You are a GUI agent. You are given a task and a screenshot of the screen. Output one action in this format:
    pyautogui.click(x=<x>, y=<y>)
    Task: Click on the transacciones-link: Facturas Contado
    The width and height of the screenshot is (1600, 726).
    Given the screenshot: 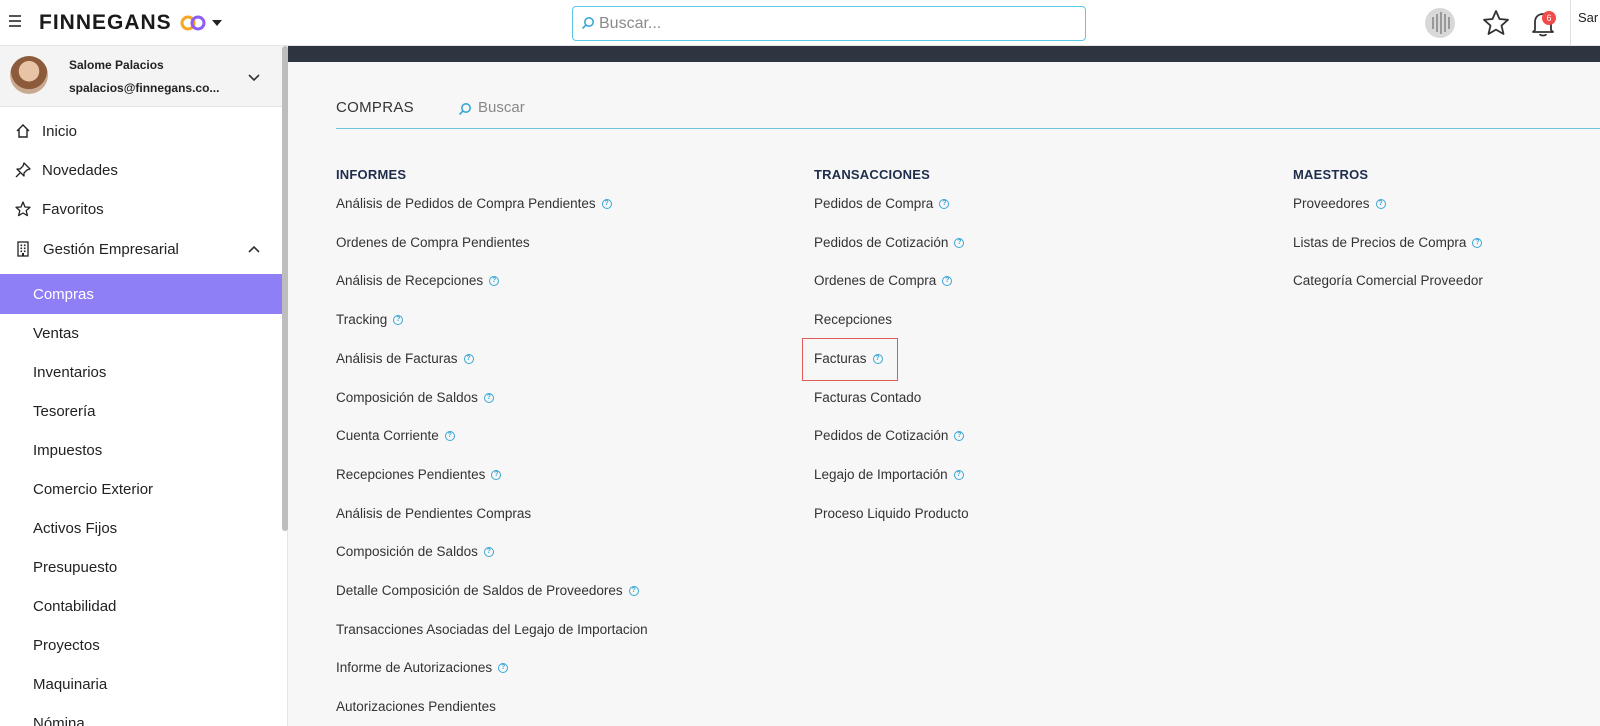 What is the action you would take?
    pyautogui.click(x=867, y=397)
    